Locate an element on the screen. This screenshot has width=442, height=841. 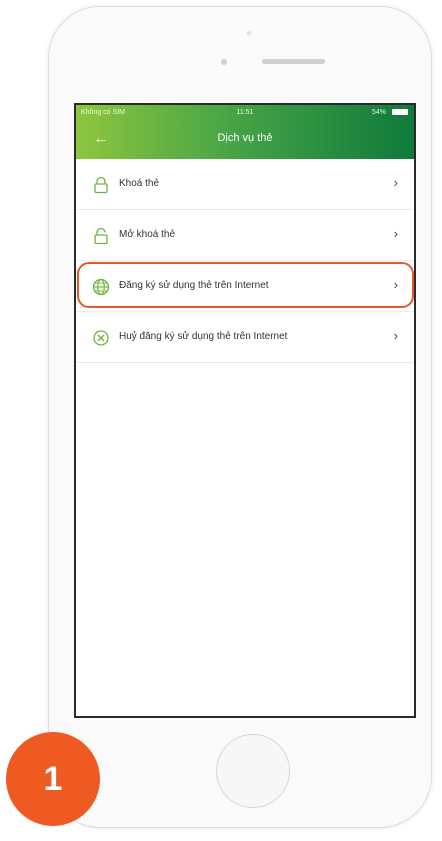
status-time: 11:51 is located at coordinates (245, 112).